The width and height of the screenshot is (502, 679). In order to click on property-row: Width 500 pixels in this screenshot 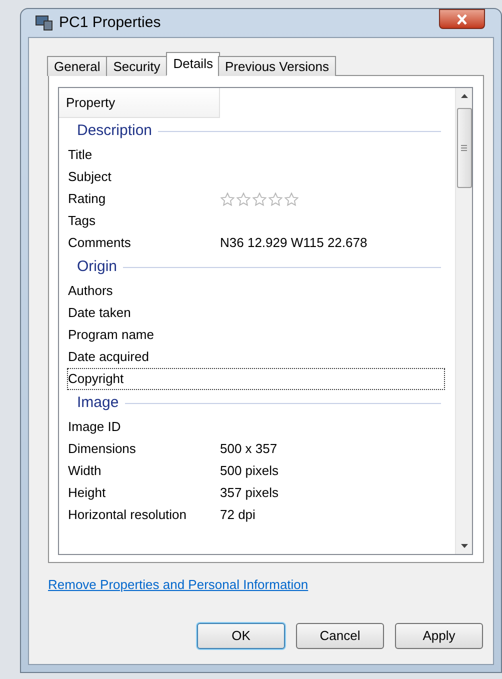, I will do `click(256, 471)`.